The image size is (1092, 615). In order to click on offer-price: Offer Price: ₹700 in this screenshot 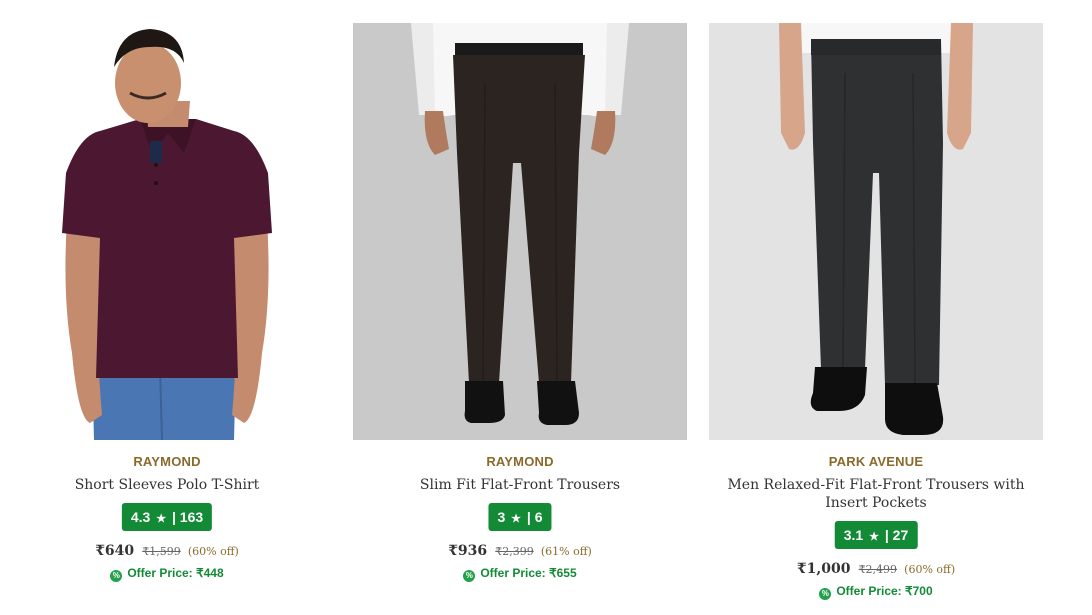, I will do `click(884, 591)`.